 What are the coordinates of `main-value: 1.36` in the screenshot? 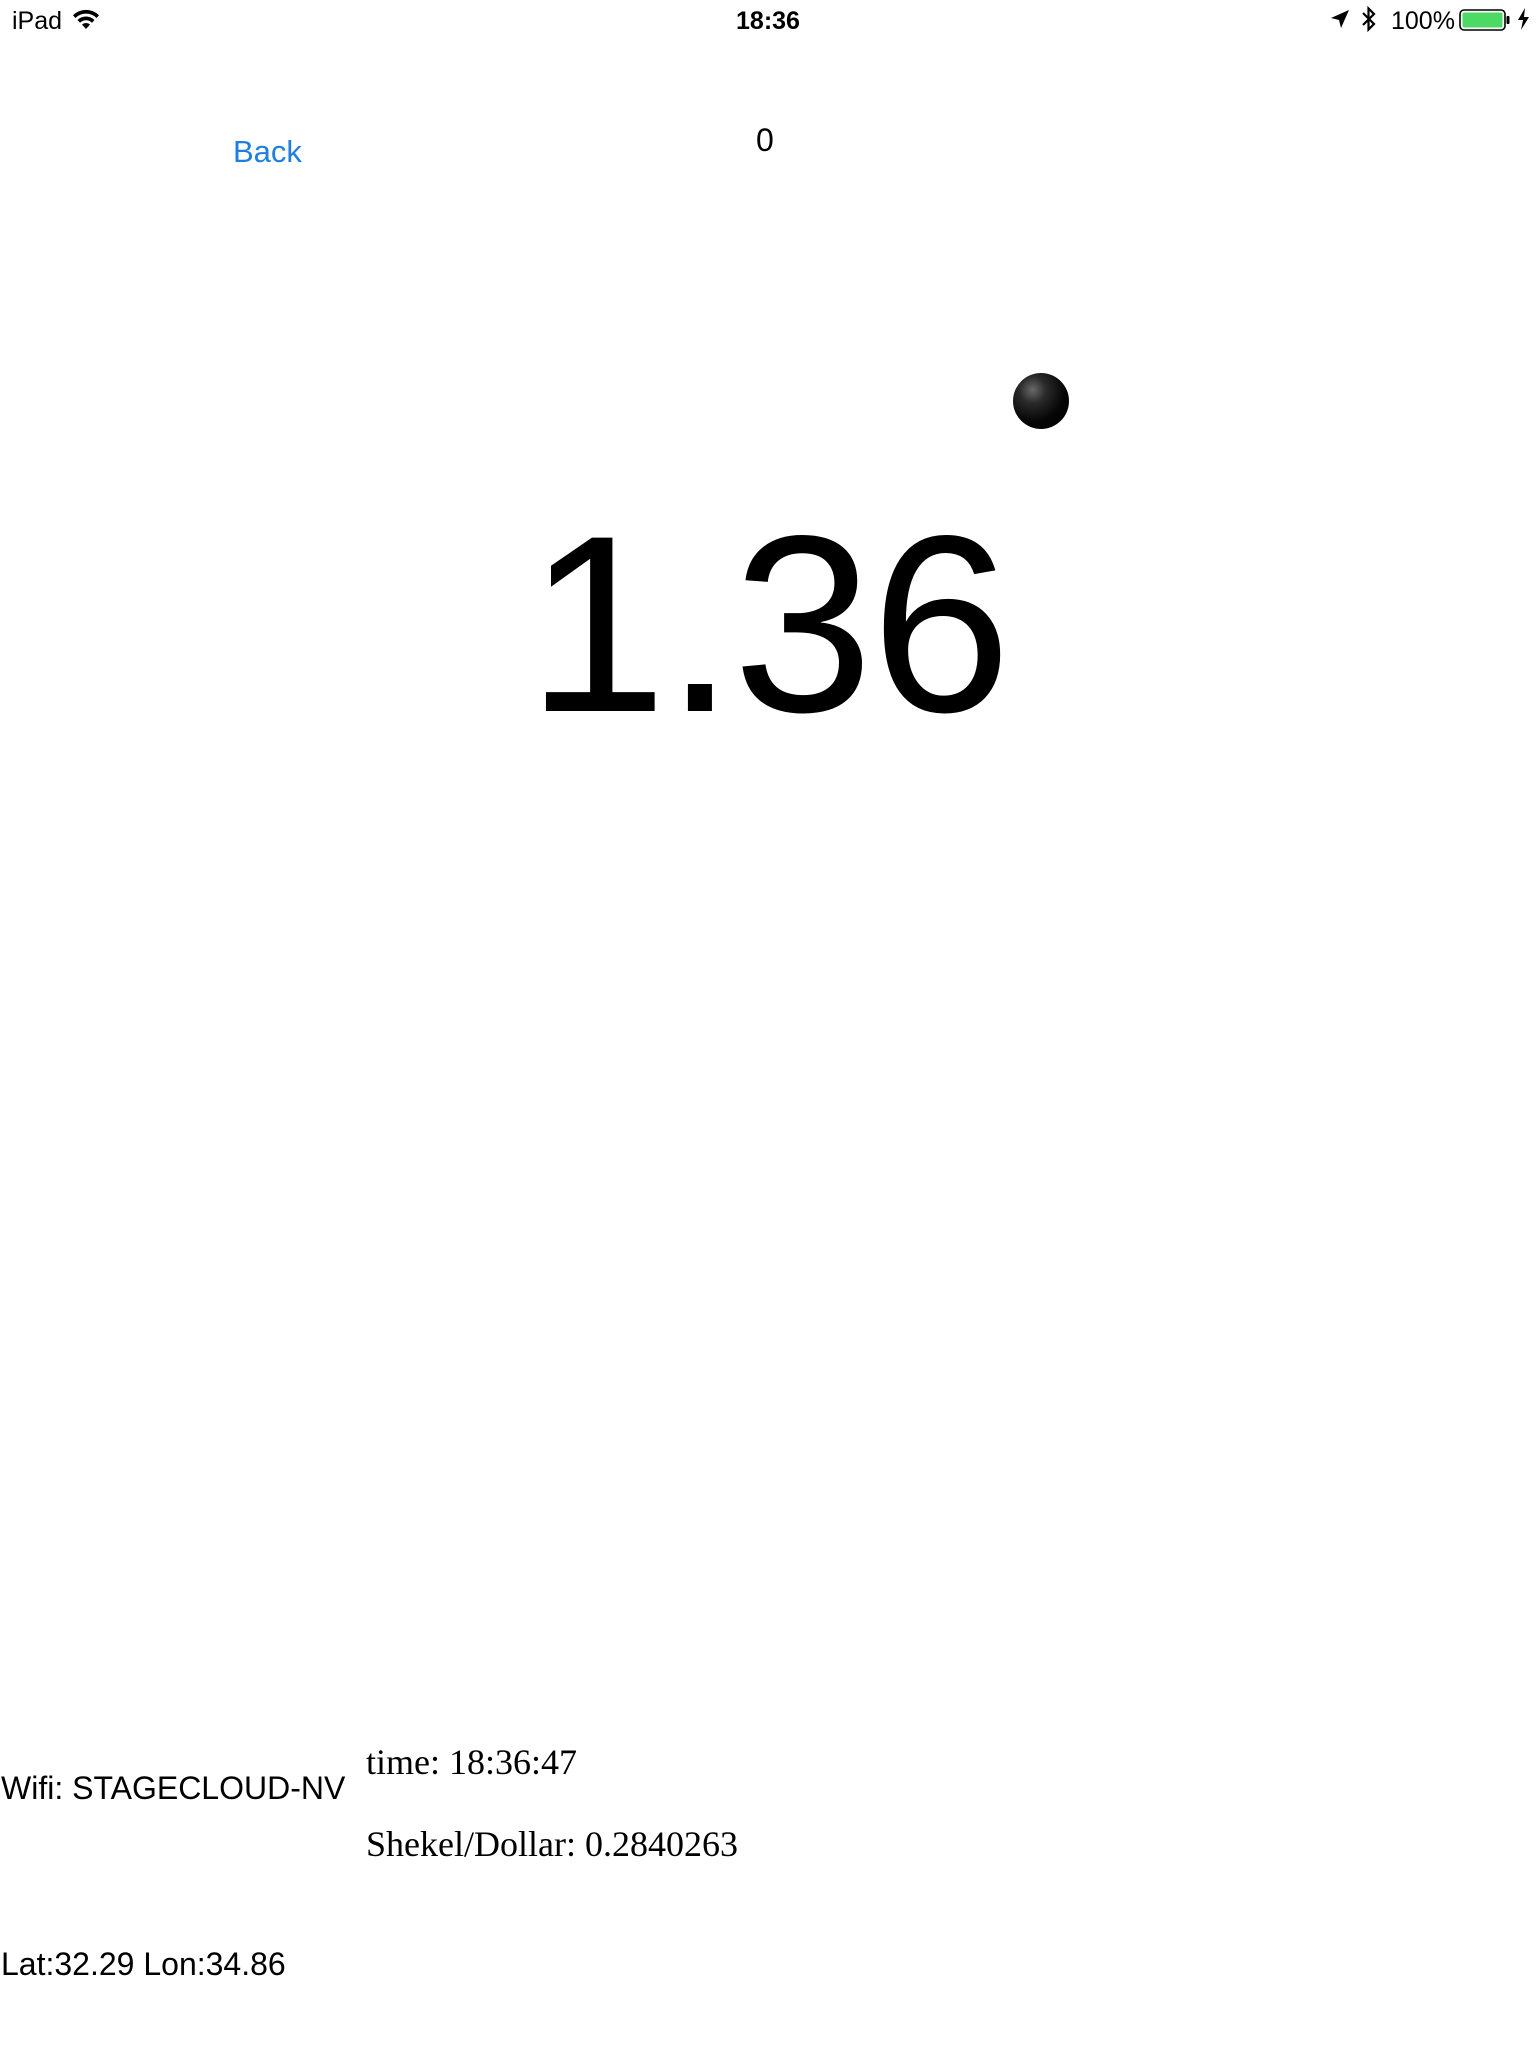 It's located at (768, 624).